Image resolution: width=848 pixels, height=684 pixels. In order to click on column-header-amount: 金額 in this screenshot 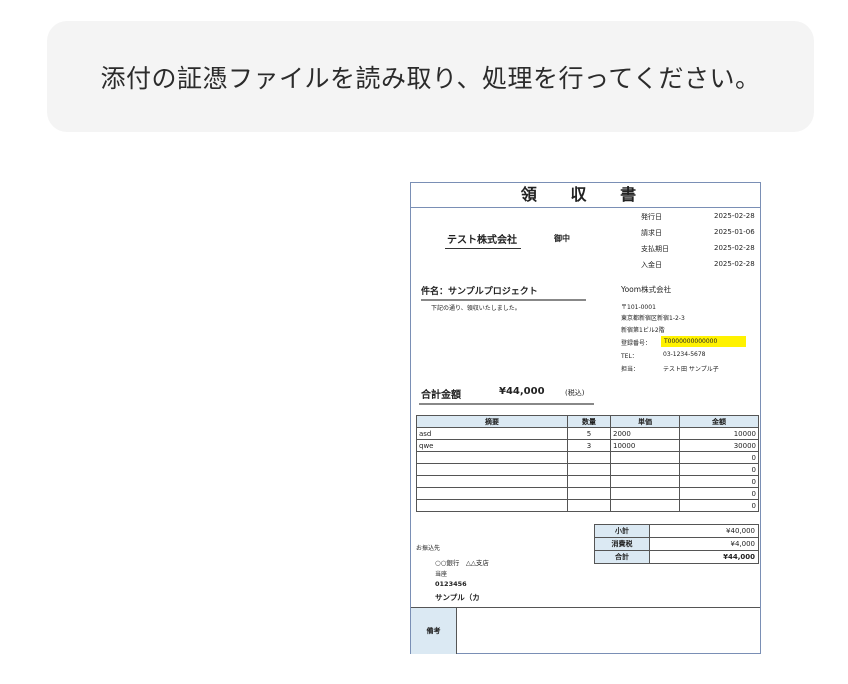, I will do `click(719, 421)`.